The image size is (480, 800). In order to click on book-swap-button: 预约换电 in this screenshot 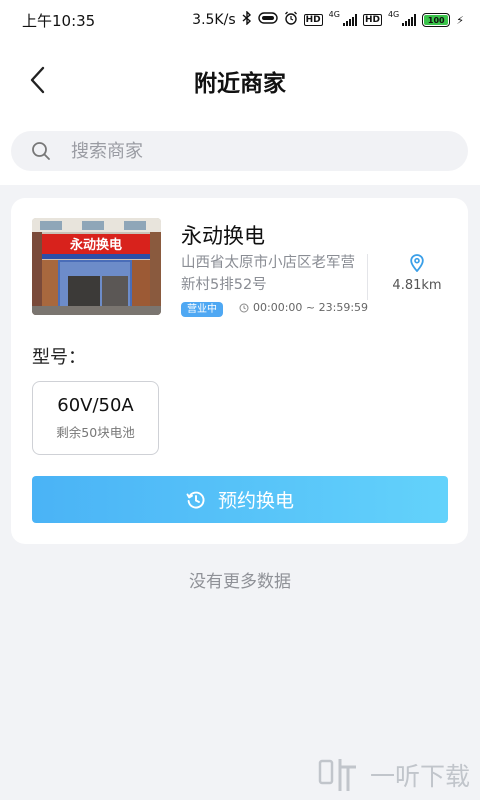, I will do `click(240, 499)`.